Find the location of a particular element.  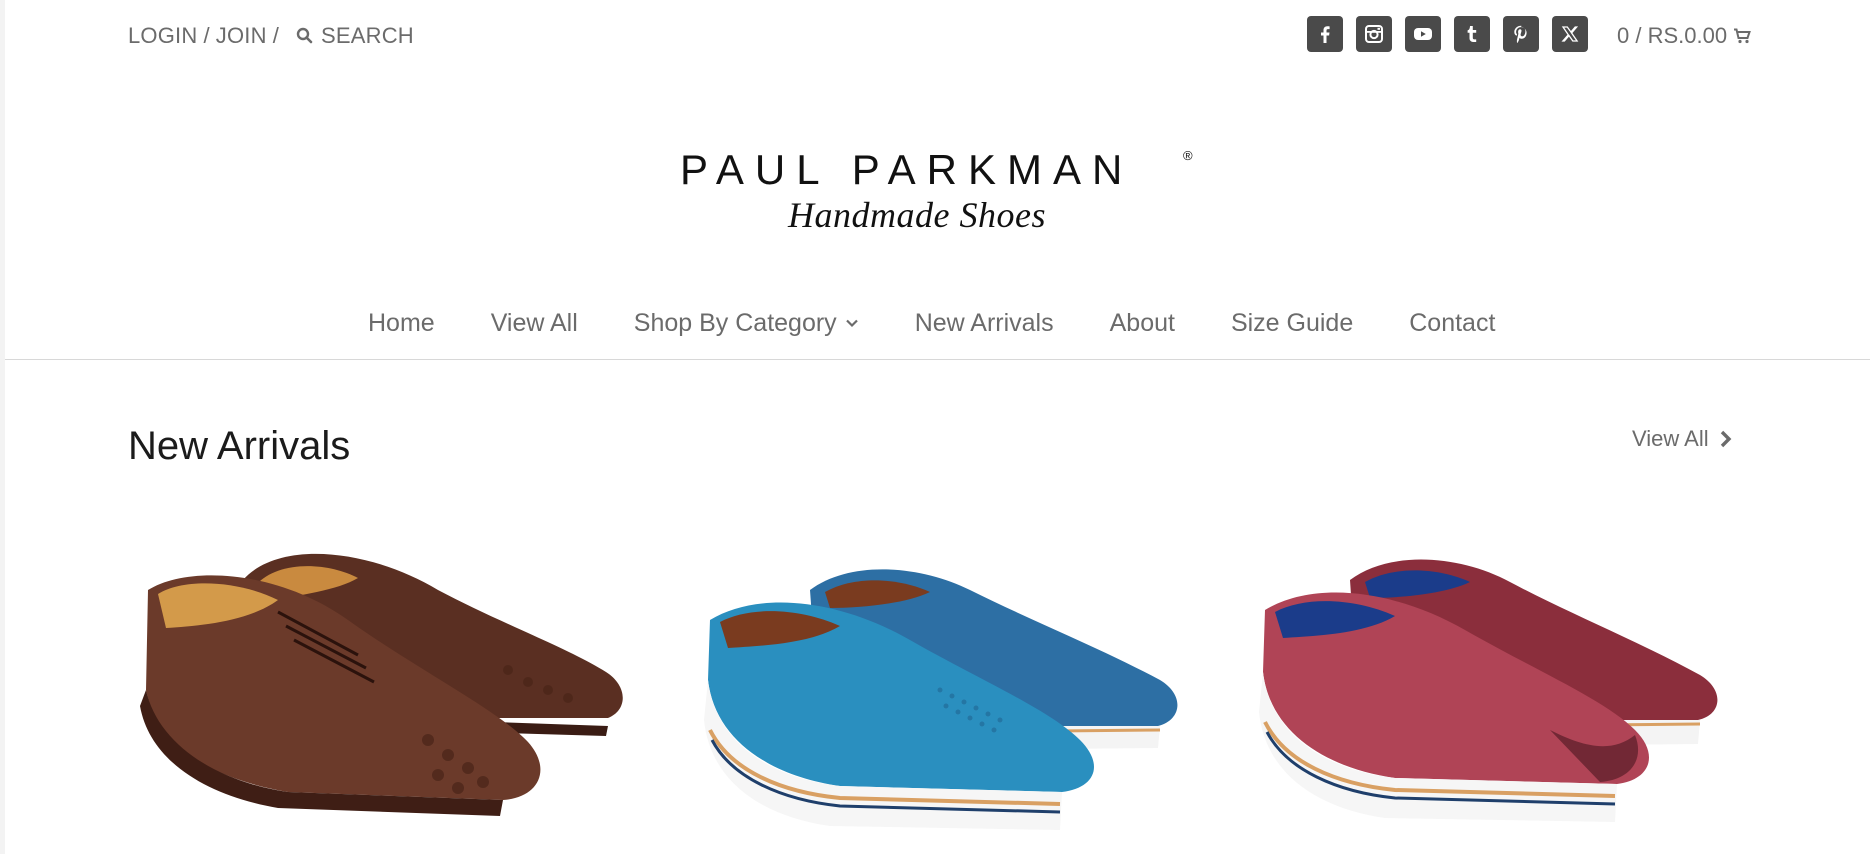

nav-home: Home is located at coordinates (401, 323).